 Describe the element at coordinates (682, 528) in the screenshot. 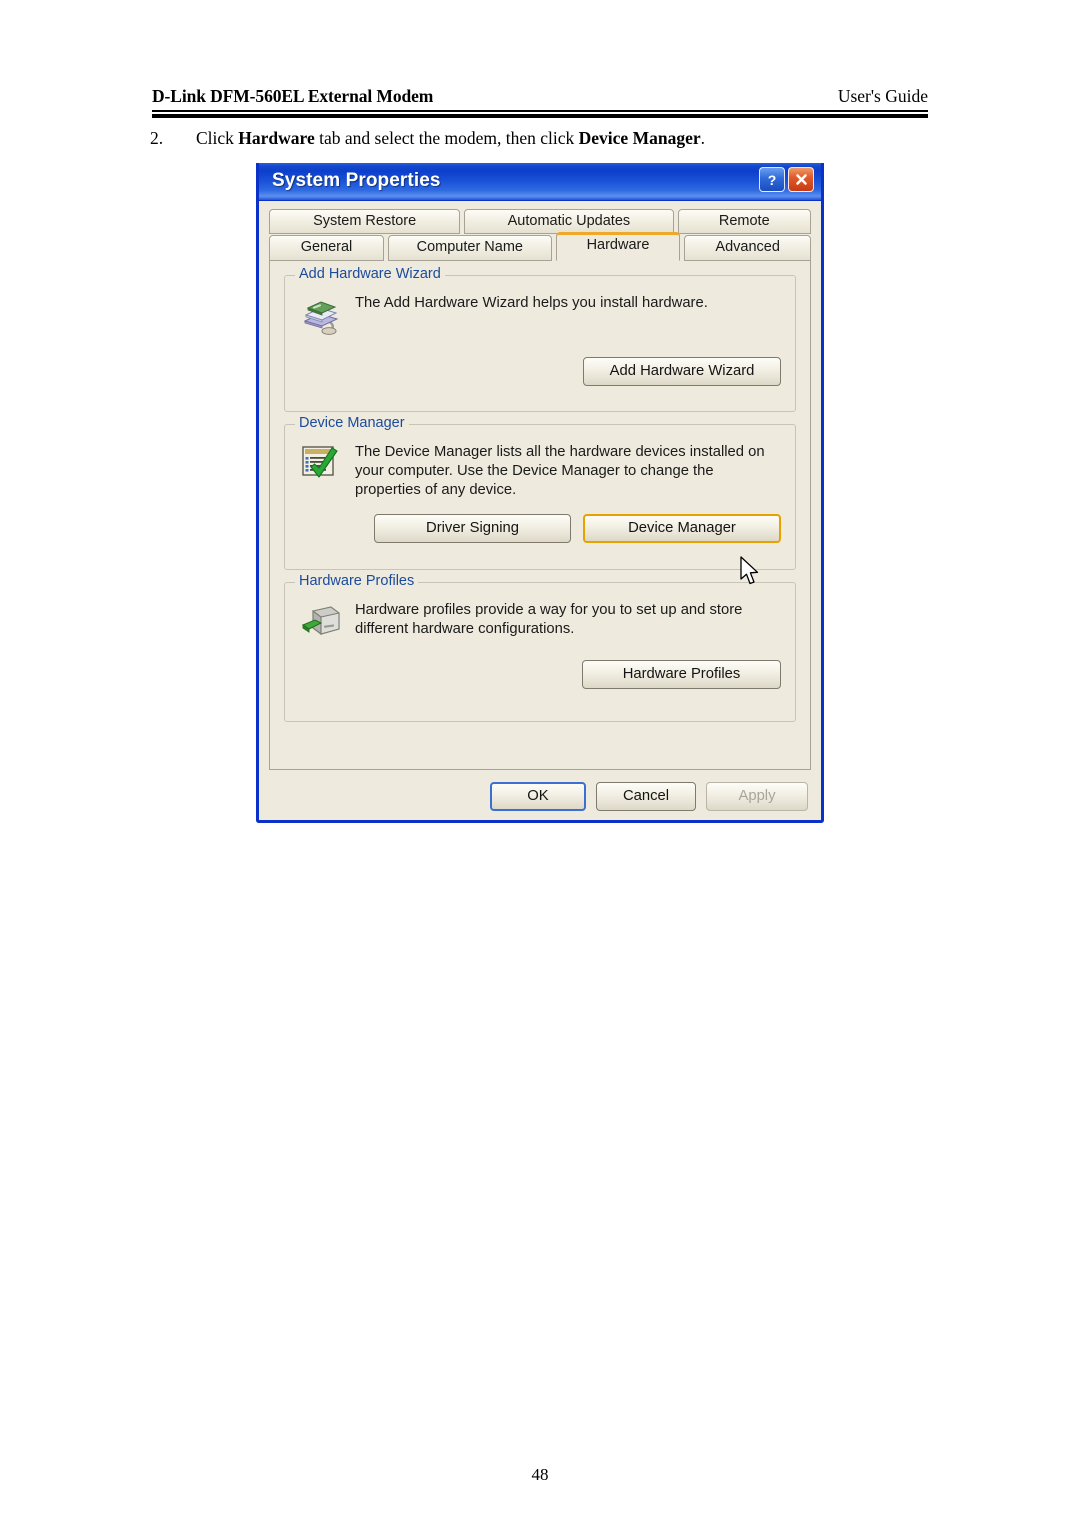

I see `device-manager-button: Device Manager` at that location.